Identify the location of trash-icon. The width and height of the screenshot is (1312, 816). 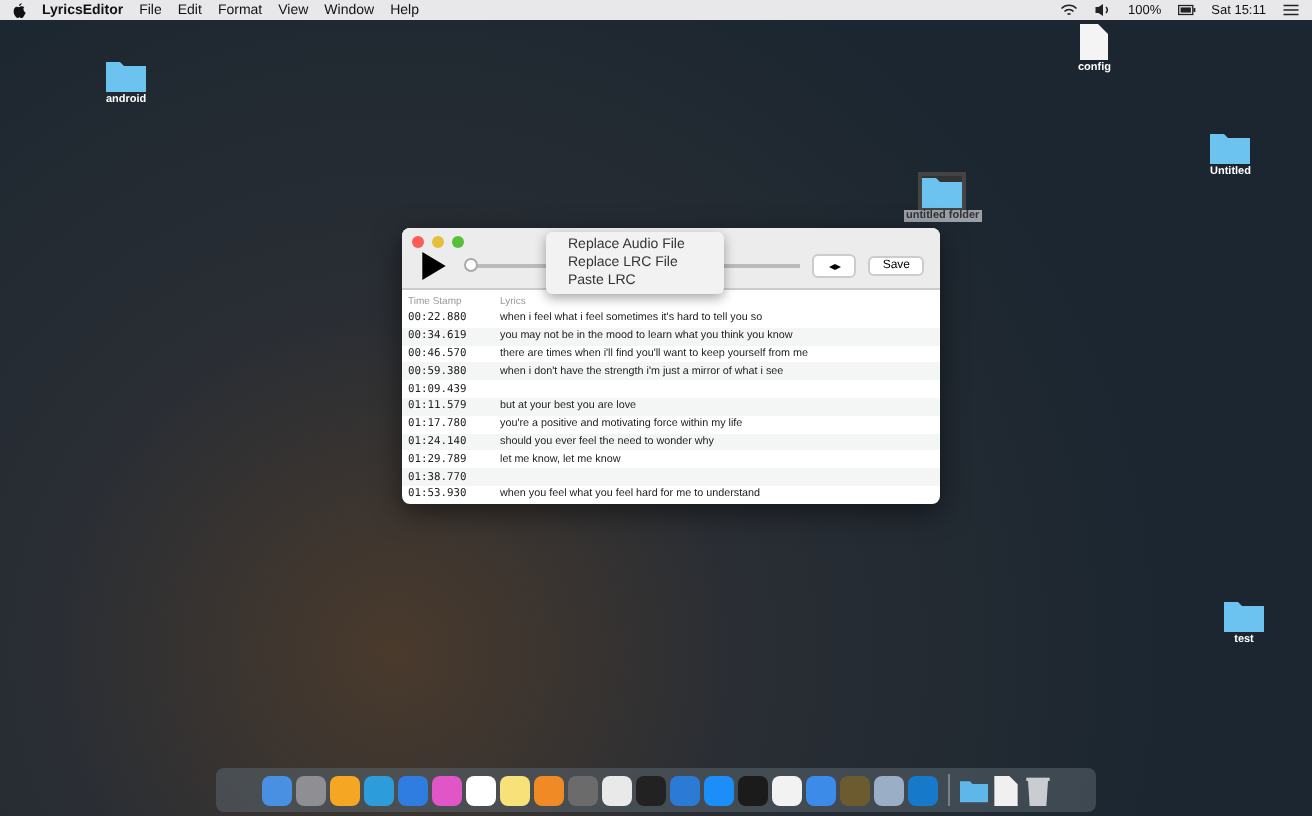
(1037, 790).